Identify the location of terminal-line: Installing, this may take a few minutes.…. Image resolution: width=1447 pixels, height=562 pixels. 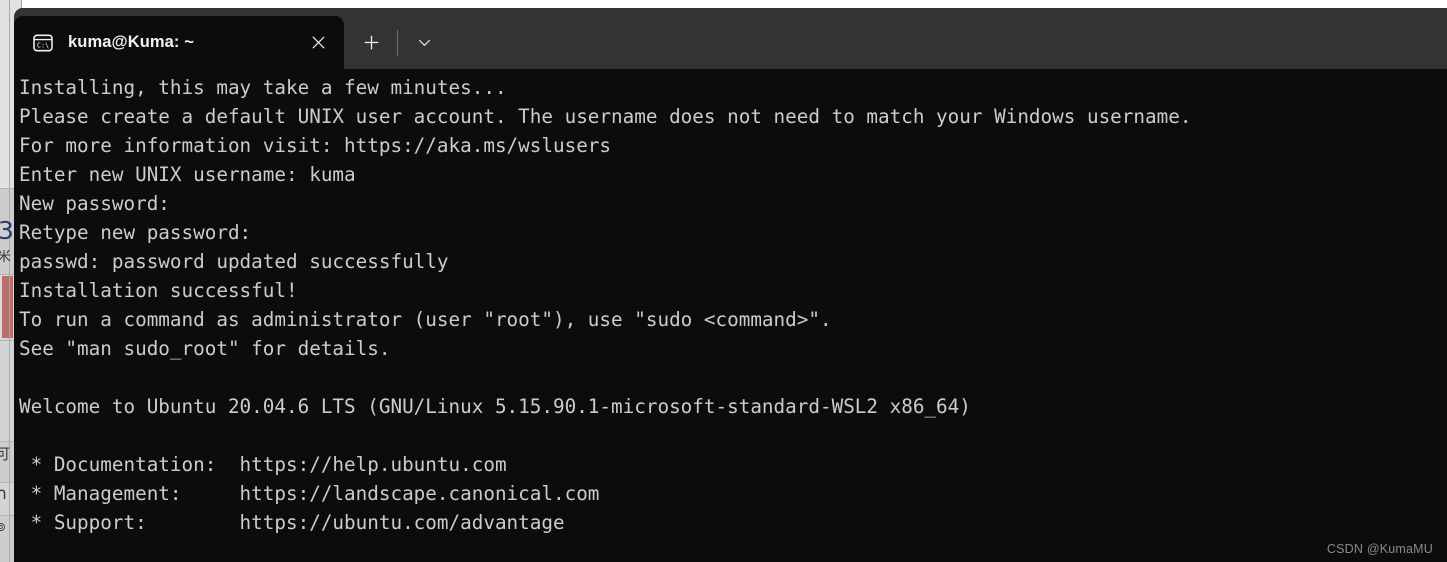
(263, 87).